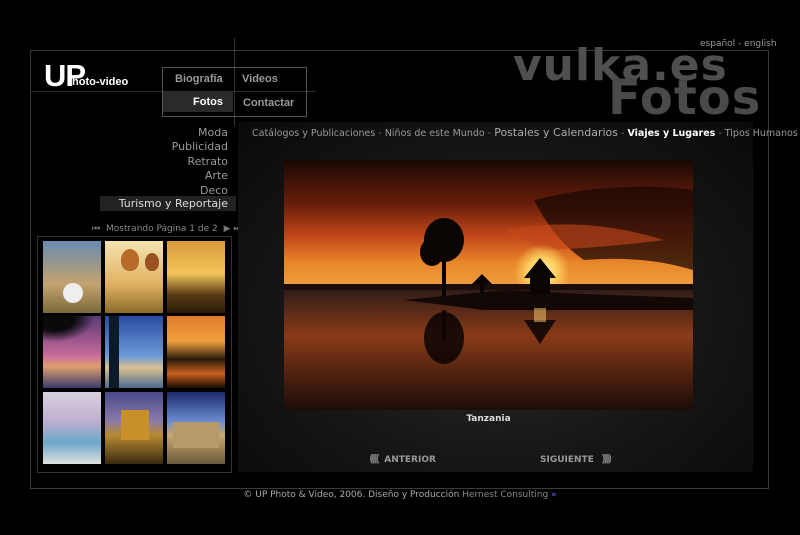 The height and width of the screenshot is (535, 800). Describe the element at coordinates (227, 229) in the screenshot. I see `next-page-icon: ▶` at that location.